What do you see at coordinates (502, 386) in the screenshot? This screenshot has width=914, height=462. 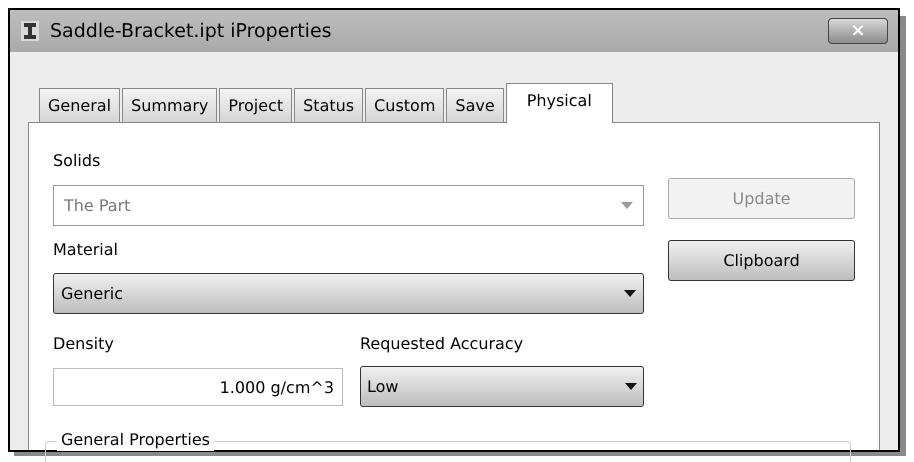 I see `accuracy-dropdown: Low` at bounding box center [502, 386].